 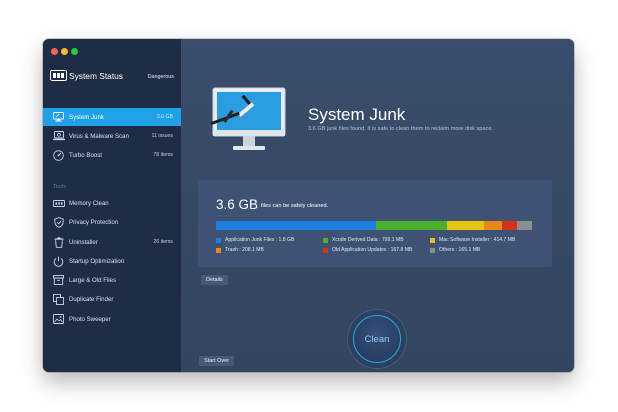 I want to click on sidebar-item-large-old-files: Large & Old Files, so click(x=112, y=280).